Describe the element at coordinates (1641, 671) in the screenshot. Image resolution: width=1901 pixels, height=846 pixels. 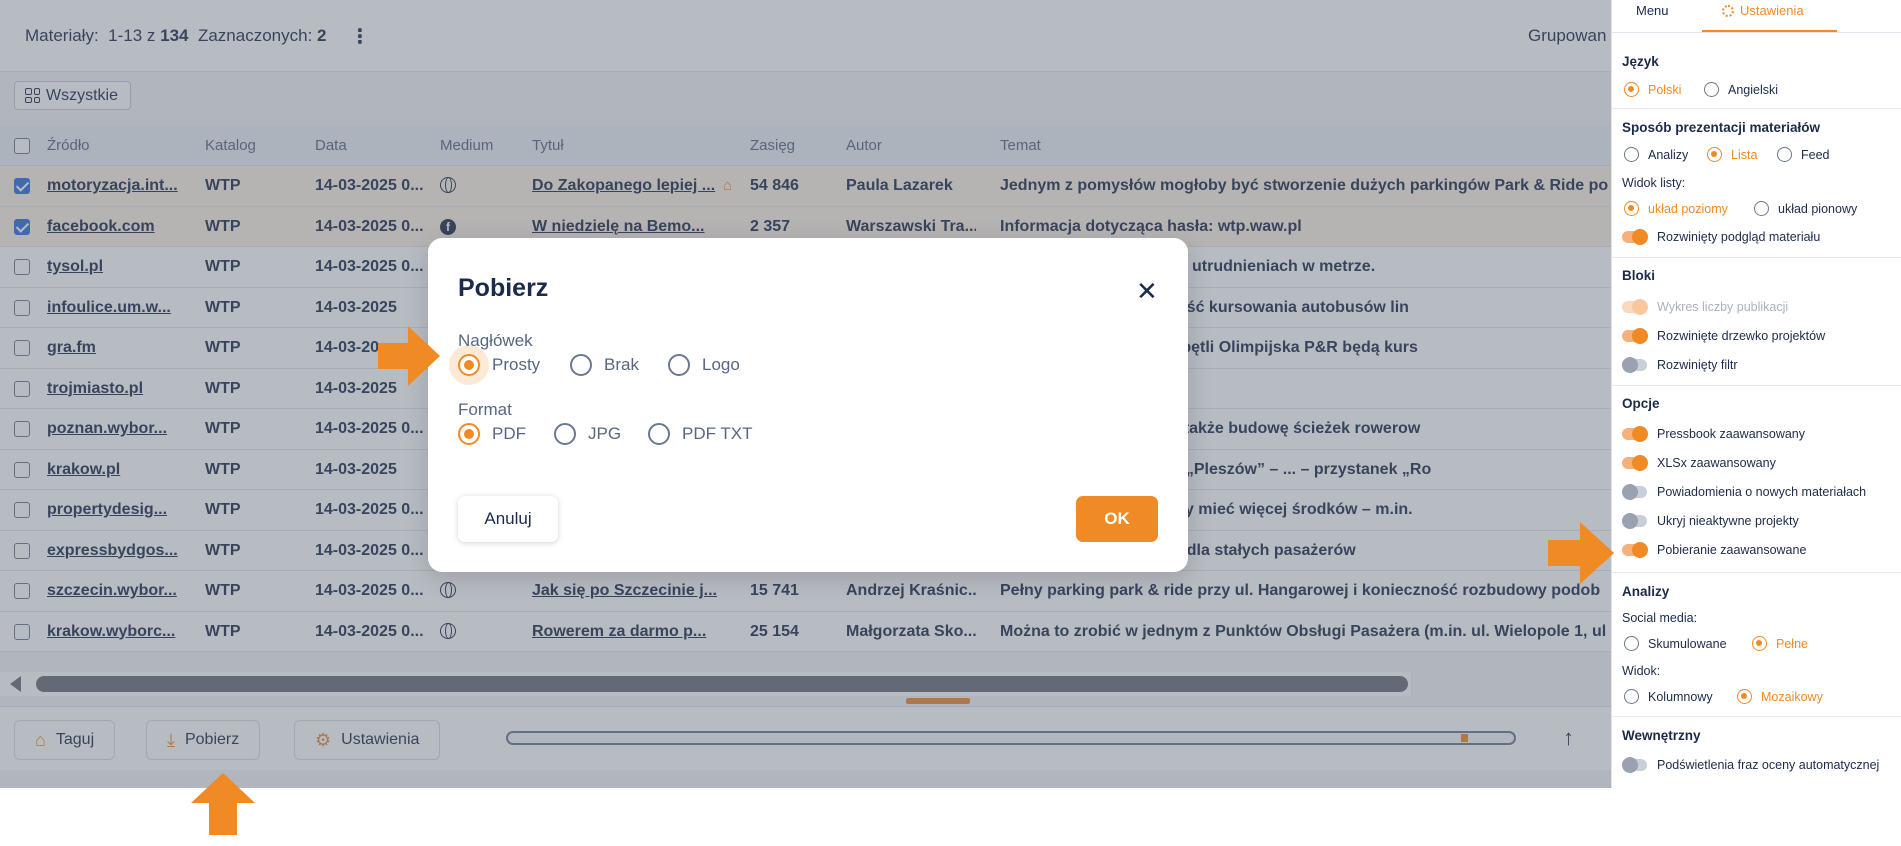
I see `view-label: Widok:` at that location.